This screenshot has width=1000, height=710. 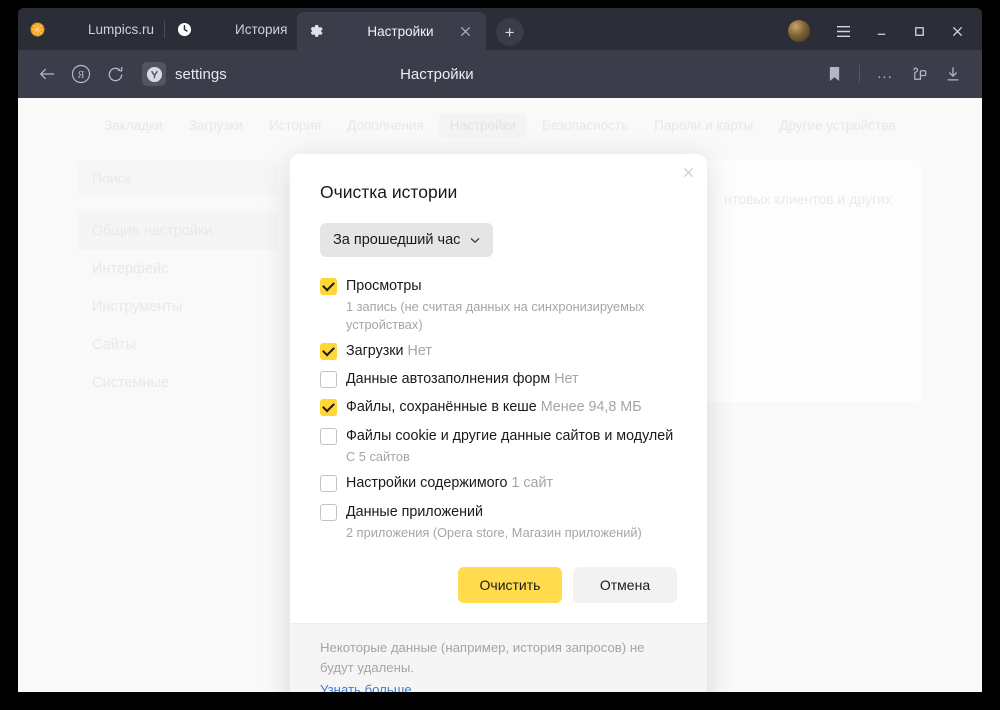 I want to click on option-cached-files: Файлы, сохранённые в кеше Менее 94,8 МБ, so click(x=498, y=407).